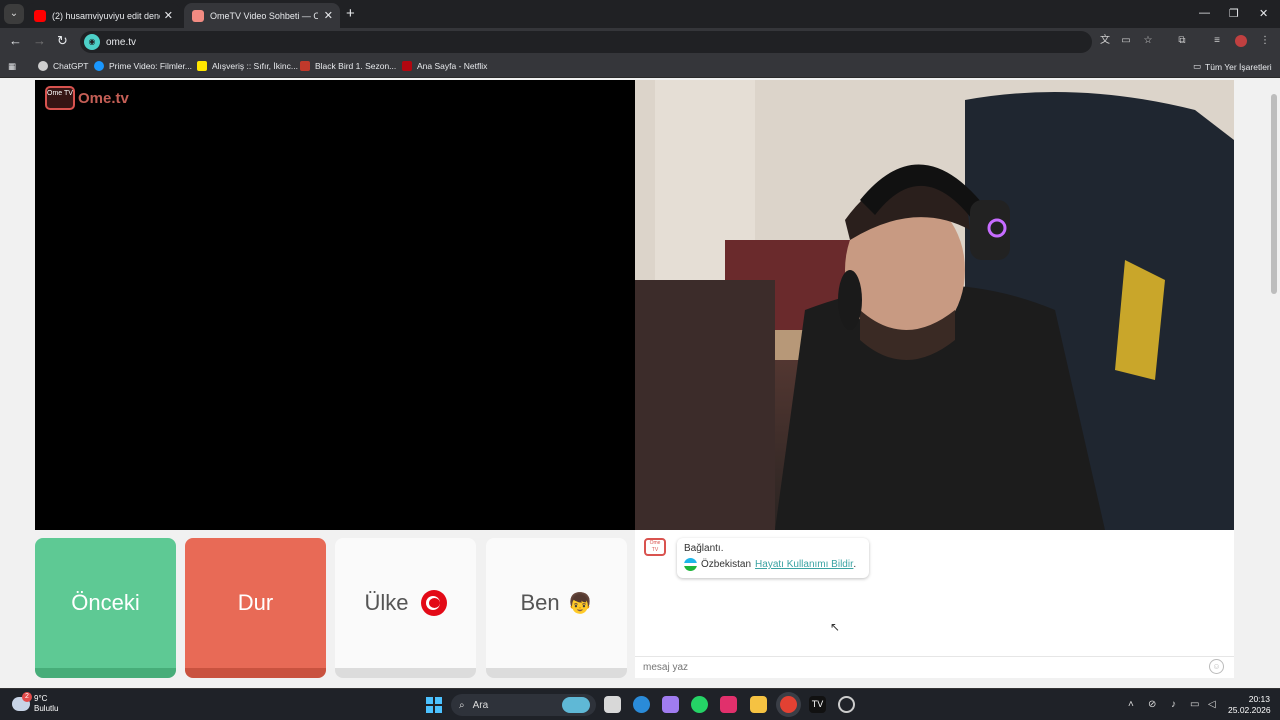 Image resolution: width=1280 pixels, height=720 pixels. I want to click on page-scrollbar, so click(1274, 383).